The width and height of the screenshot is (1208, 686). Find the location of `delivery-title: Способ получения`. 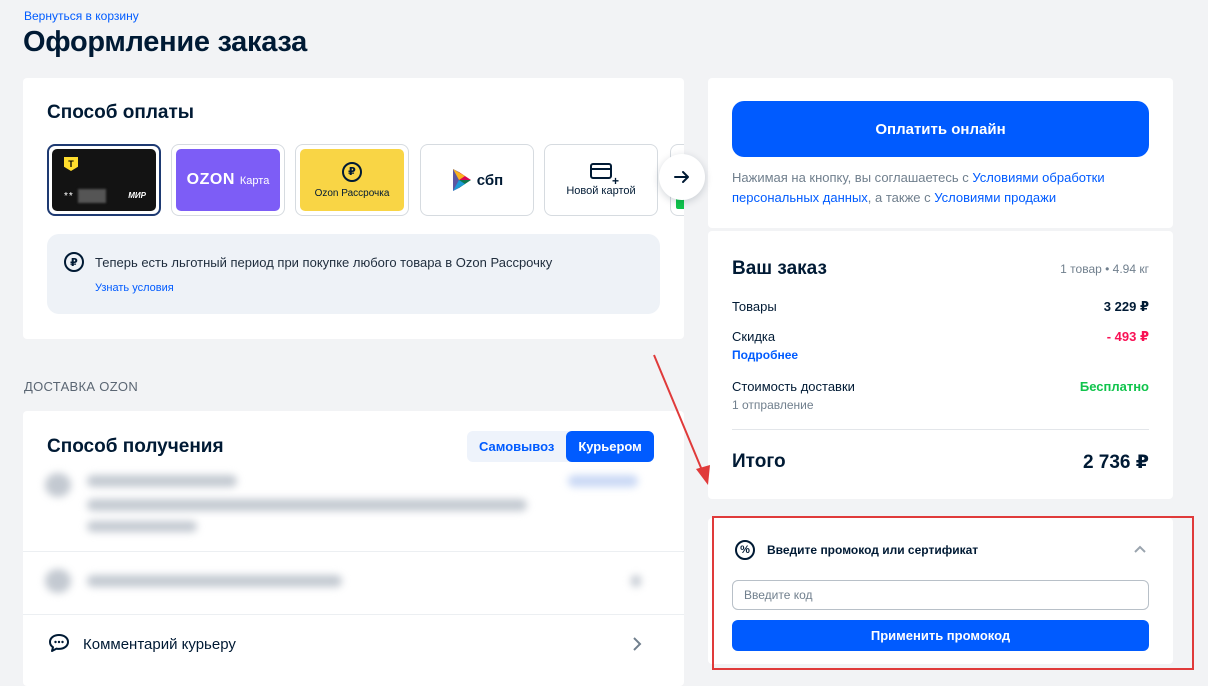

delivery-title: Способ получения is located at coordinates (135, 446).